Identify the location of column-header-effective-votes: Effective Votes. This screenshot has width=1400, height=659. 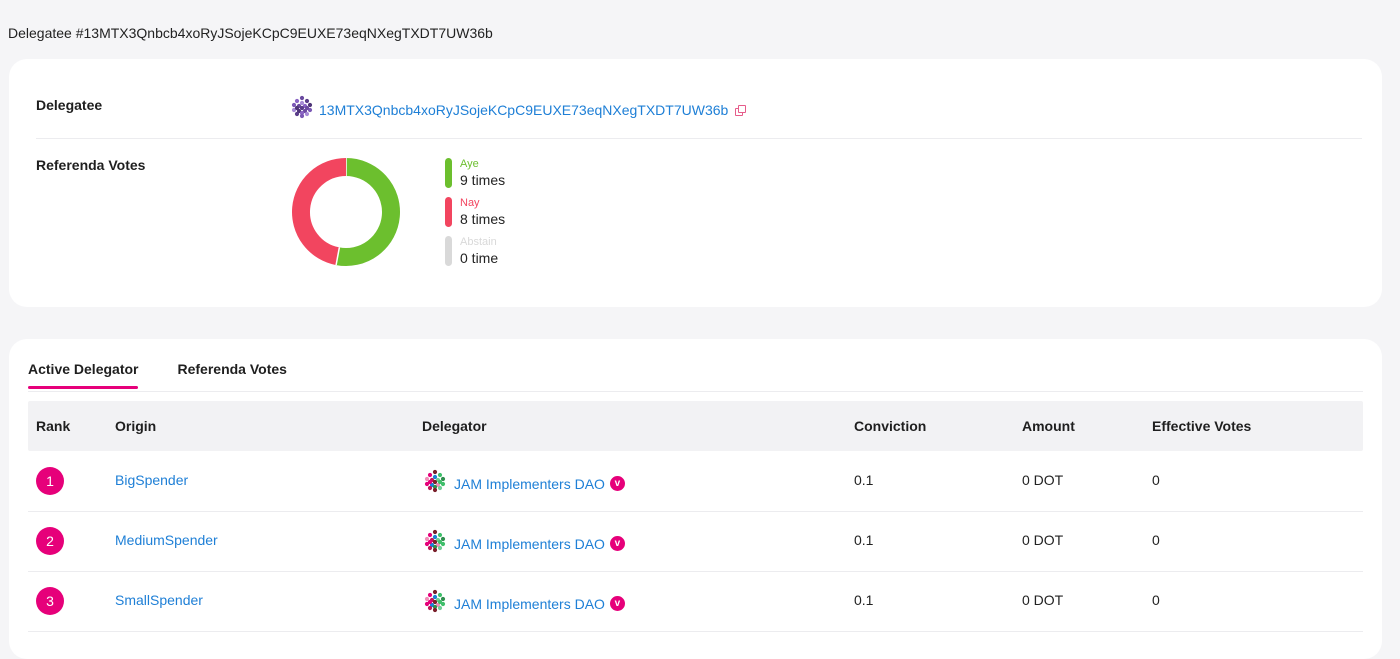
(1202, 426).